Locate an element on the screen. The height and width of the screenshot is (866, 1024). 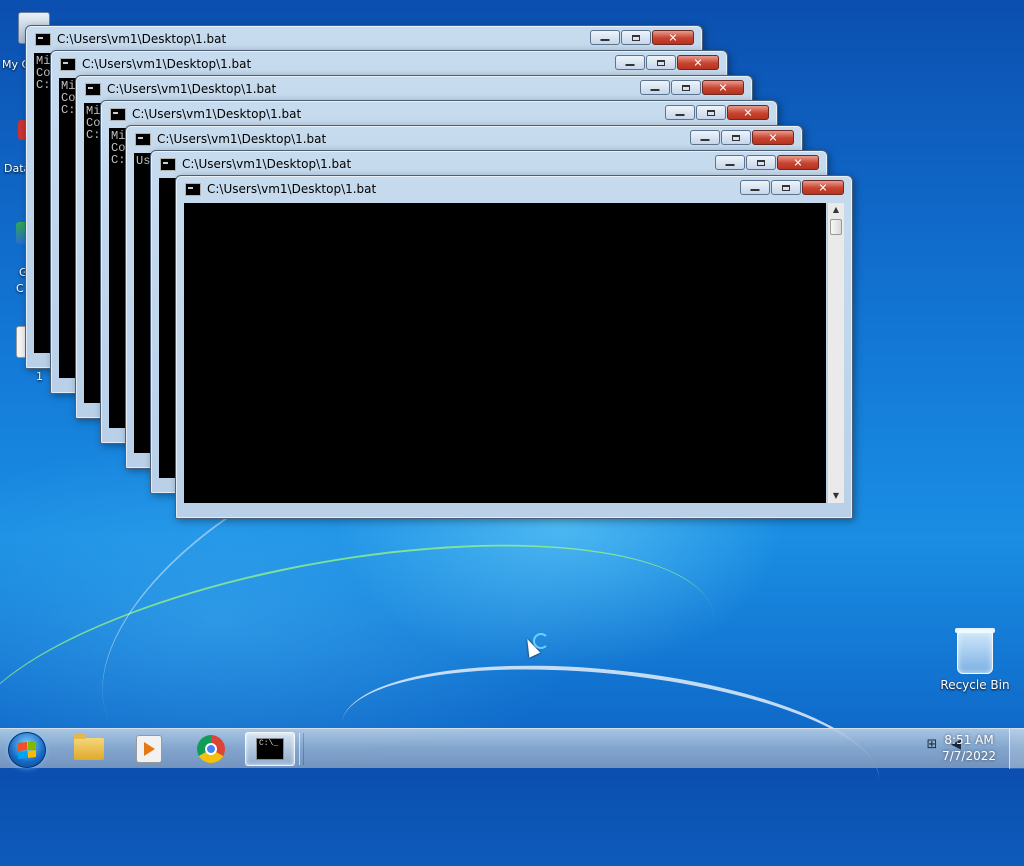
folder-icon is located at coordinates (89, 747).